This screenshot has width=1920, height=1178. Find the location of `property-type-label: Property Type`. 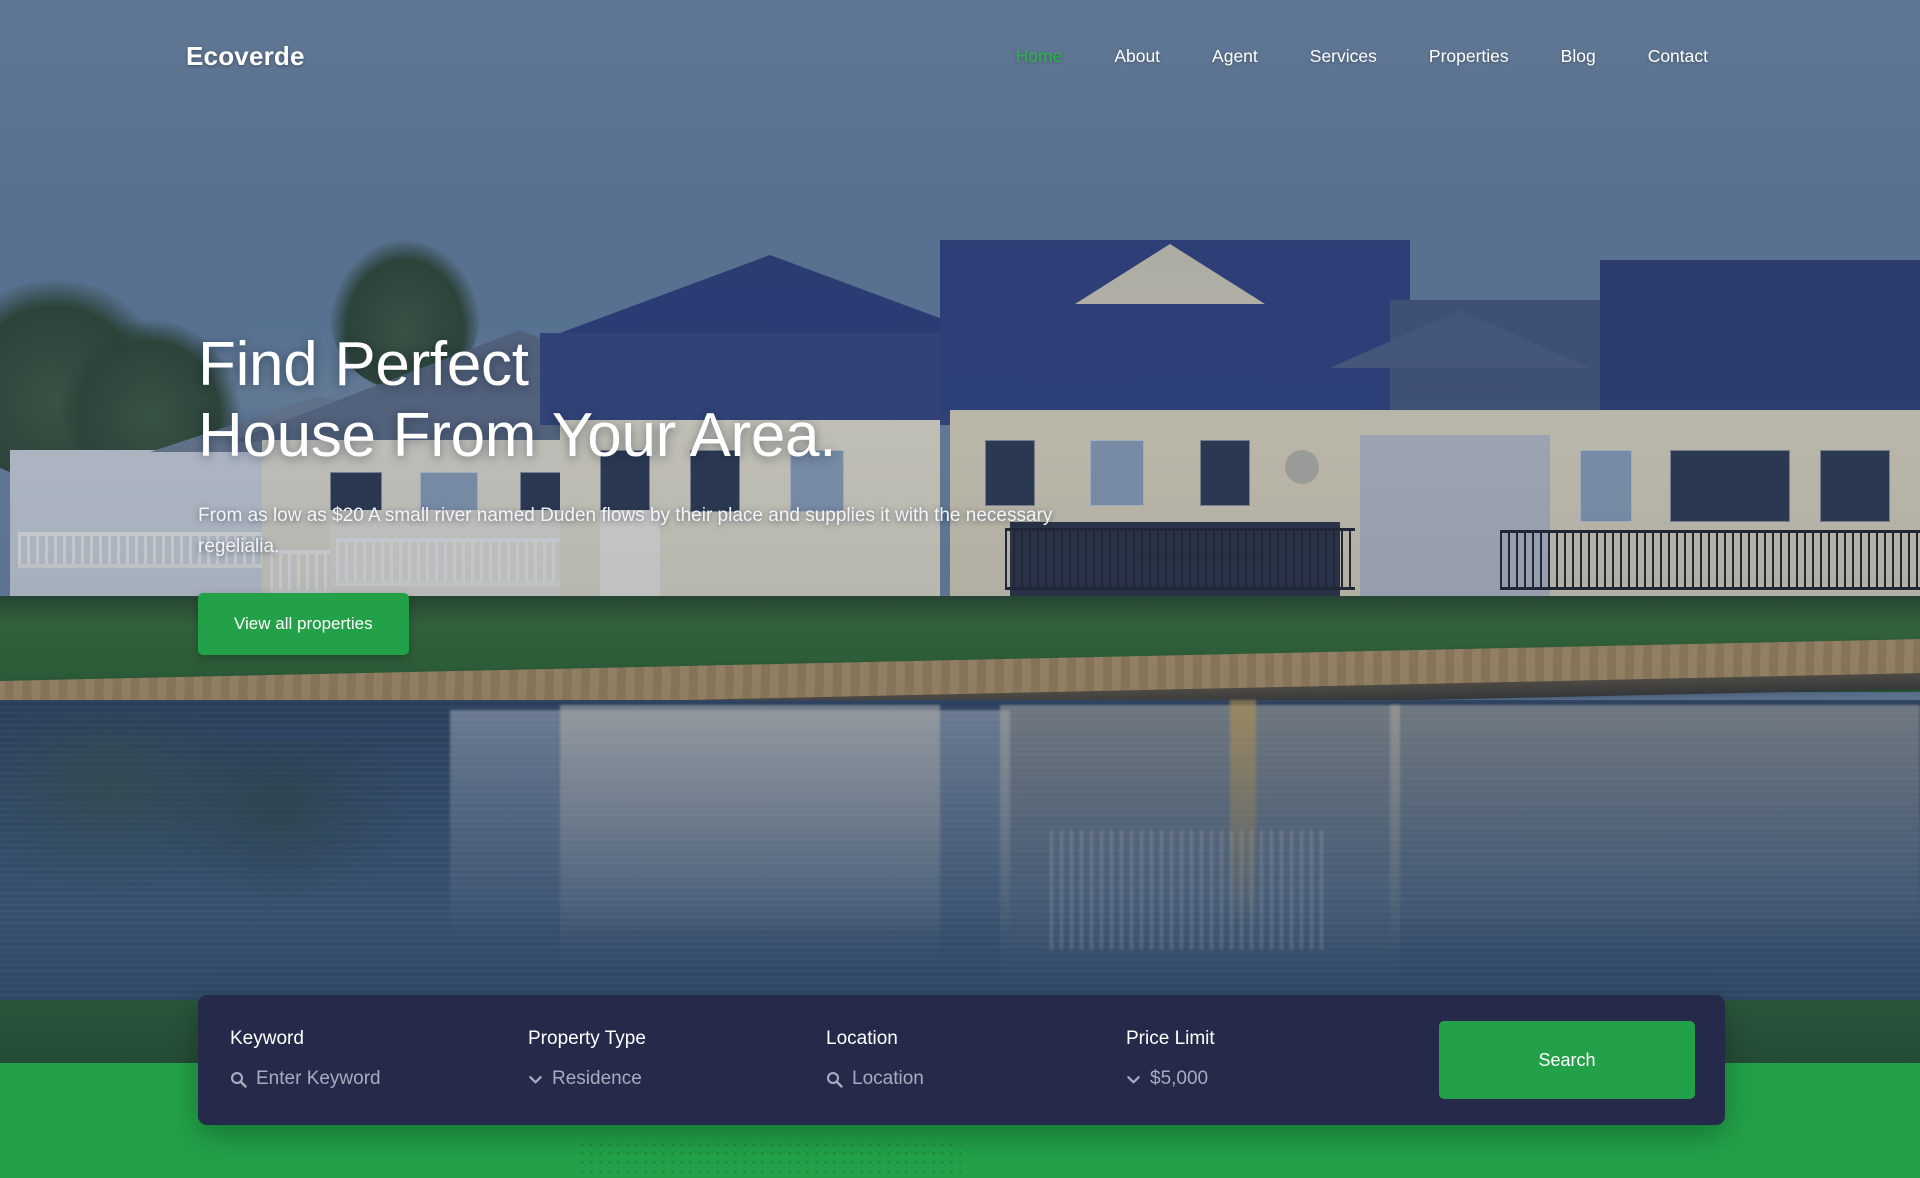

property-type-label: Property Type is located at coordinates (587, 1038).